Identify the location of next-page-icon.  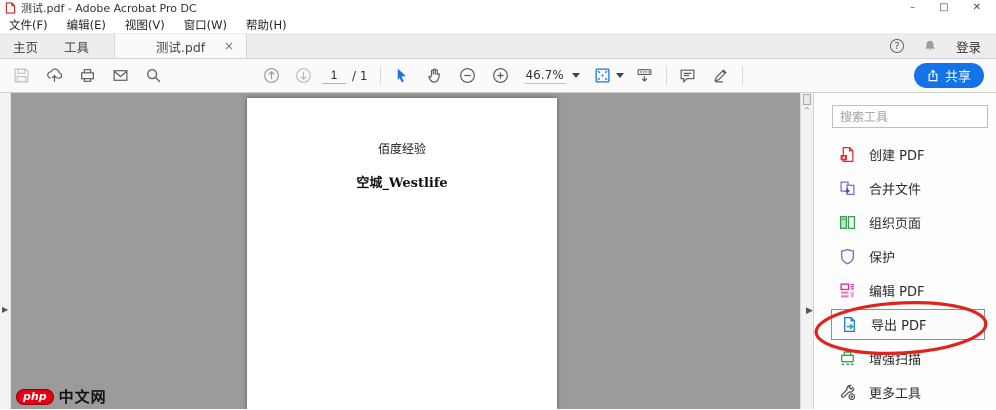
(303, 76).